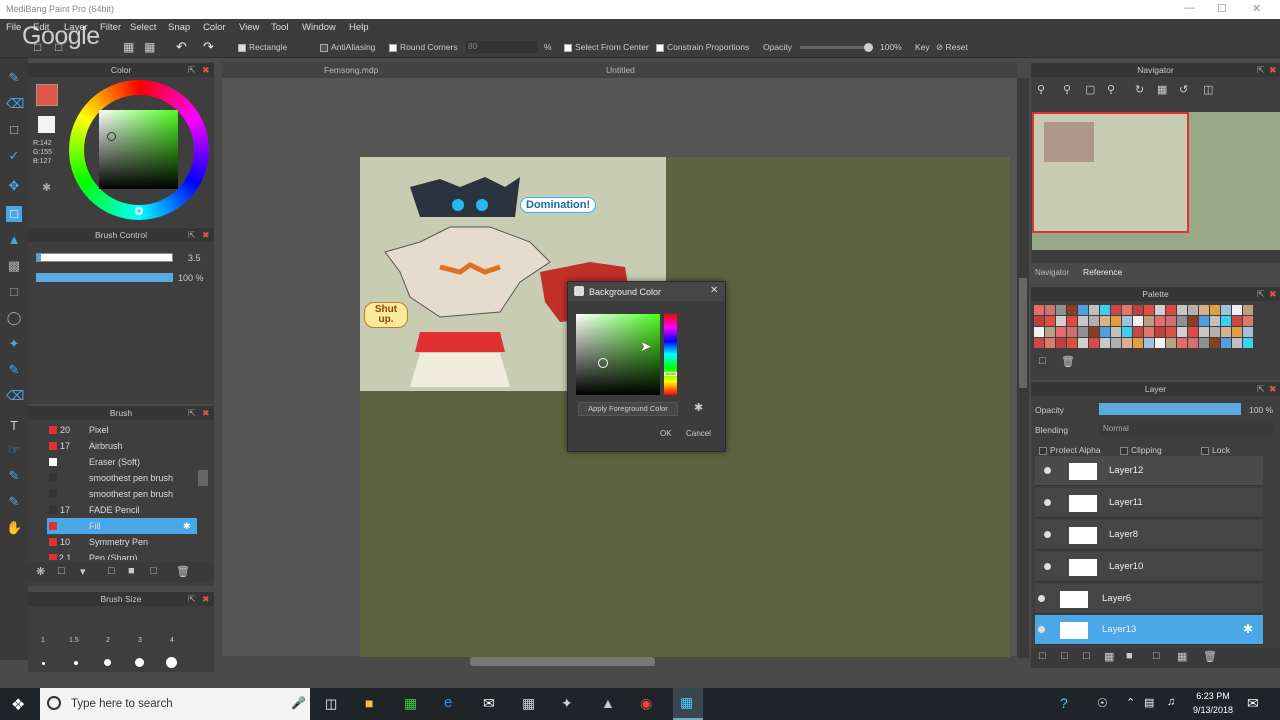 This screenshot has width=1280, height=720. I want to click on brush-size-slider, so click(104, 257).